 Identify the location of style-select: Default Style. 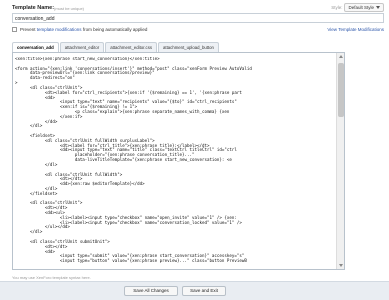
(364, 7).